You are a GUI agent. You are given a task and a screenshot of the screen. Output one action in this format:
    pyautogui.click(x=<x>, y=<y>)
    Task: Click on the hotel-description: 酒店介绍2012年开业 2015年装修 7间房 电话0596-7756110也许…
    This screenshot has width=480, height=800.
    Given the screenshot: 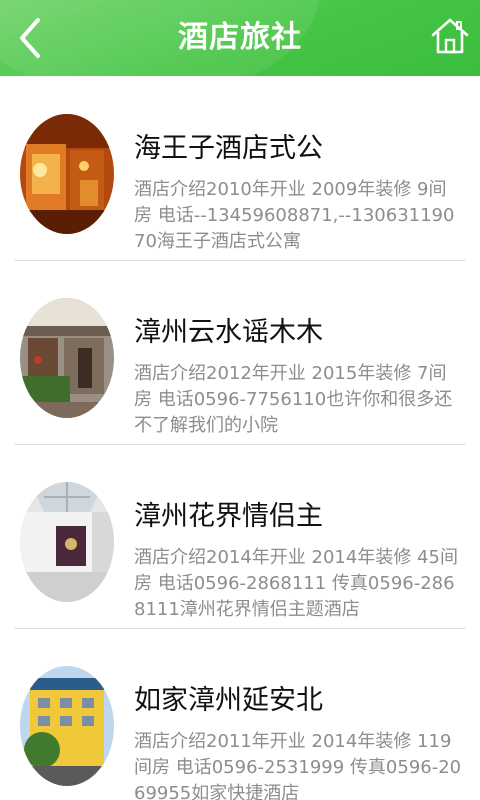 What is the action you would take?
    pyautogui.click(x=293, y=399)
    